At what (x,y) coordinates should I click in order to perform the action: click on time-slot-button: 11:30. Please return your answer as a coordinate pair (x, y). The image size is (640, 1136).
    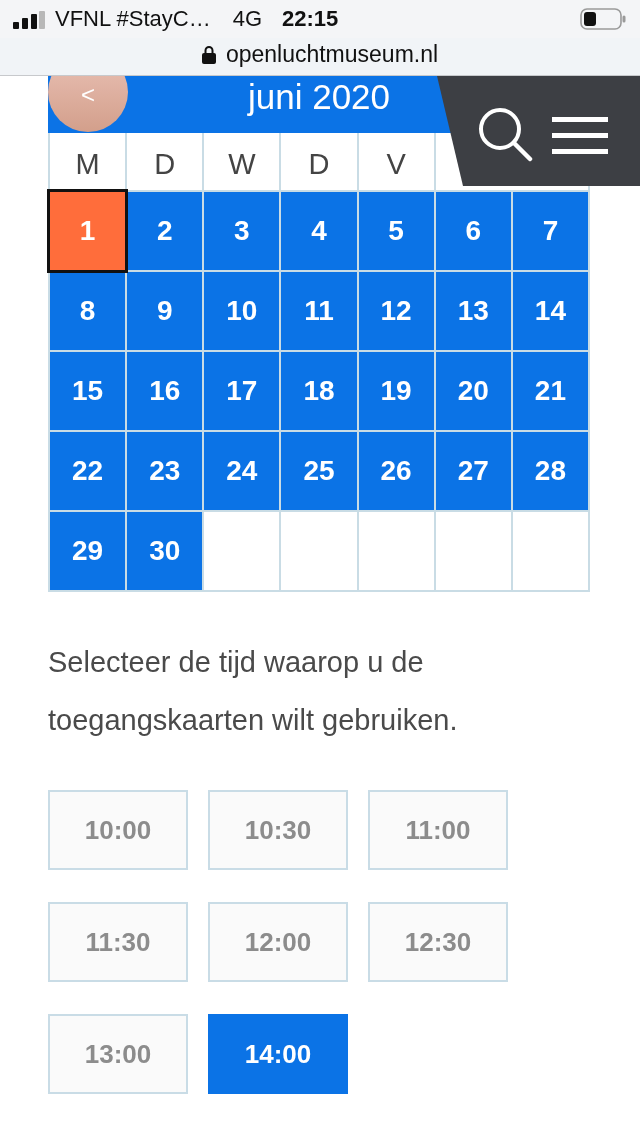
    Looking at the image, I should click on (118, 942).